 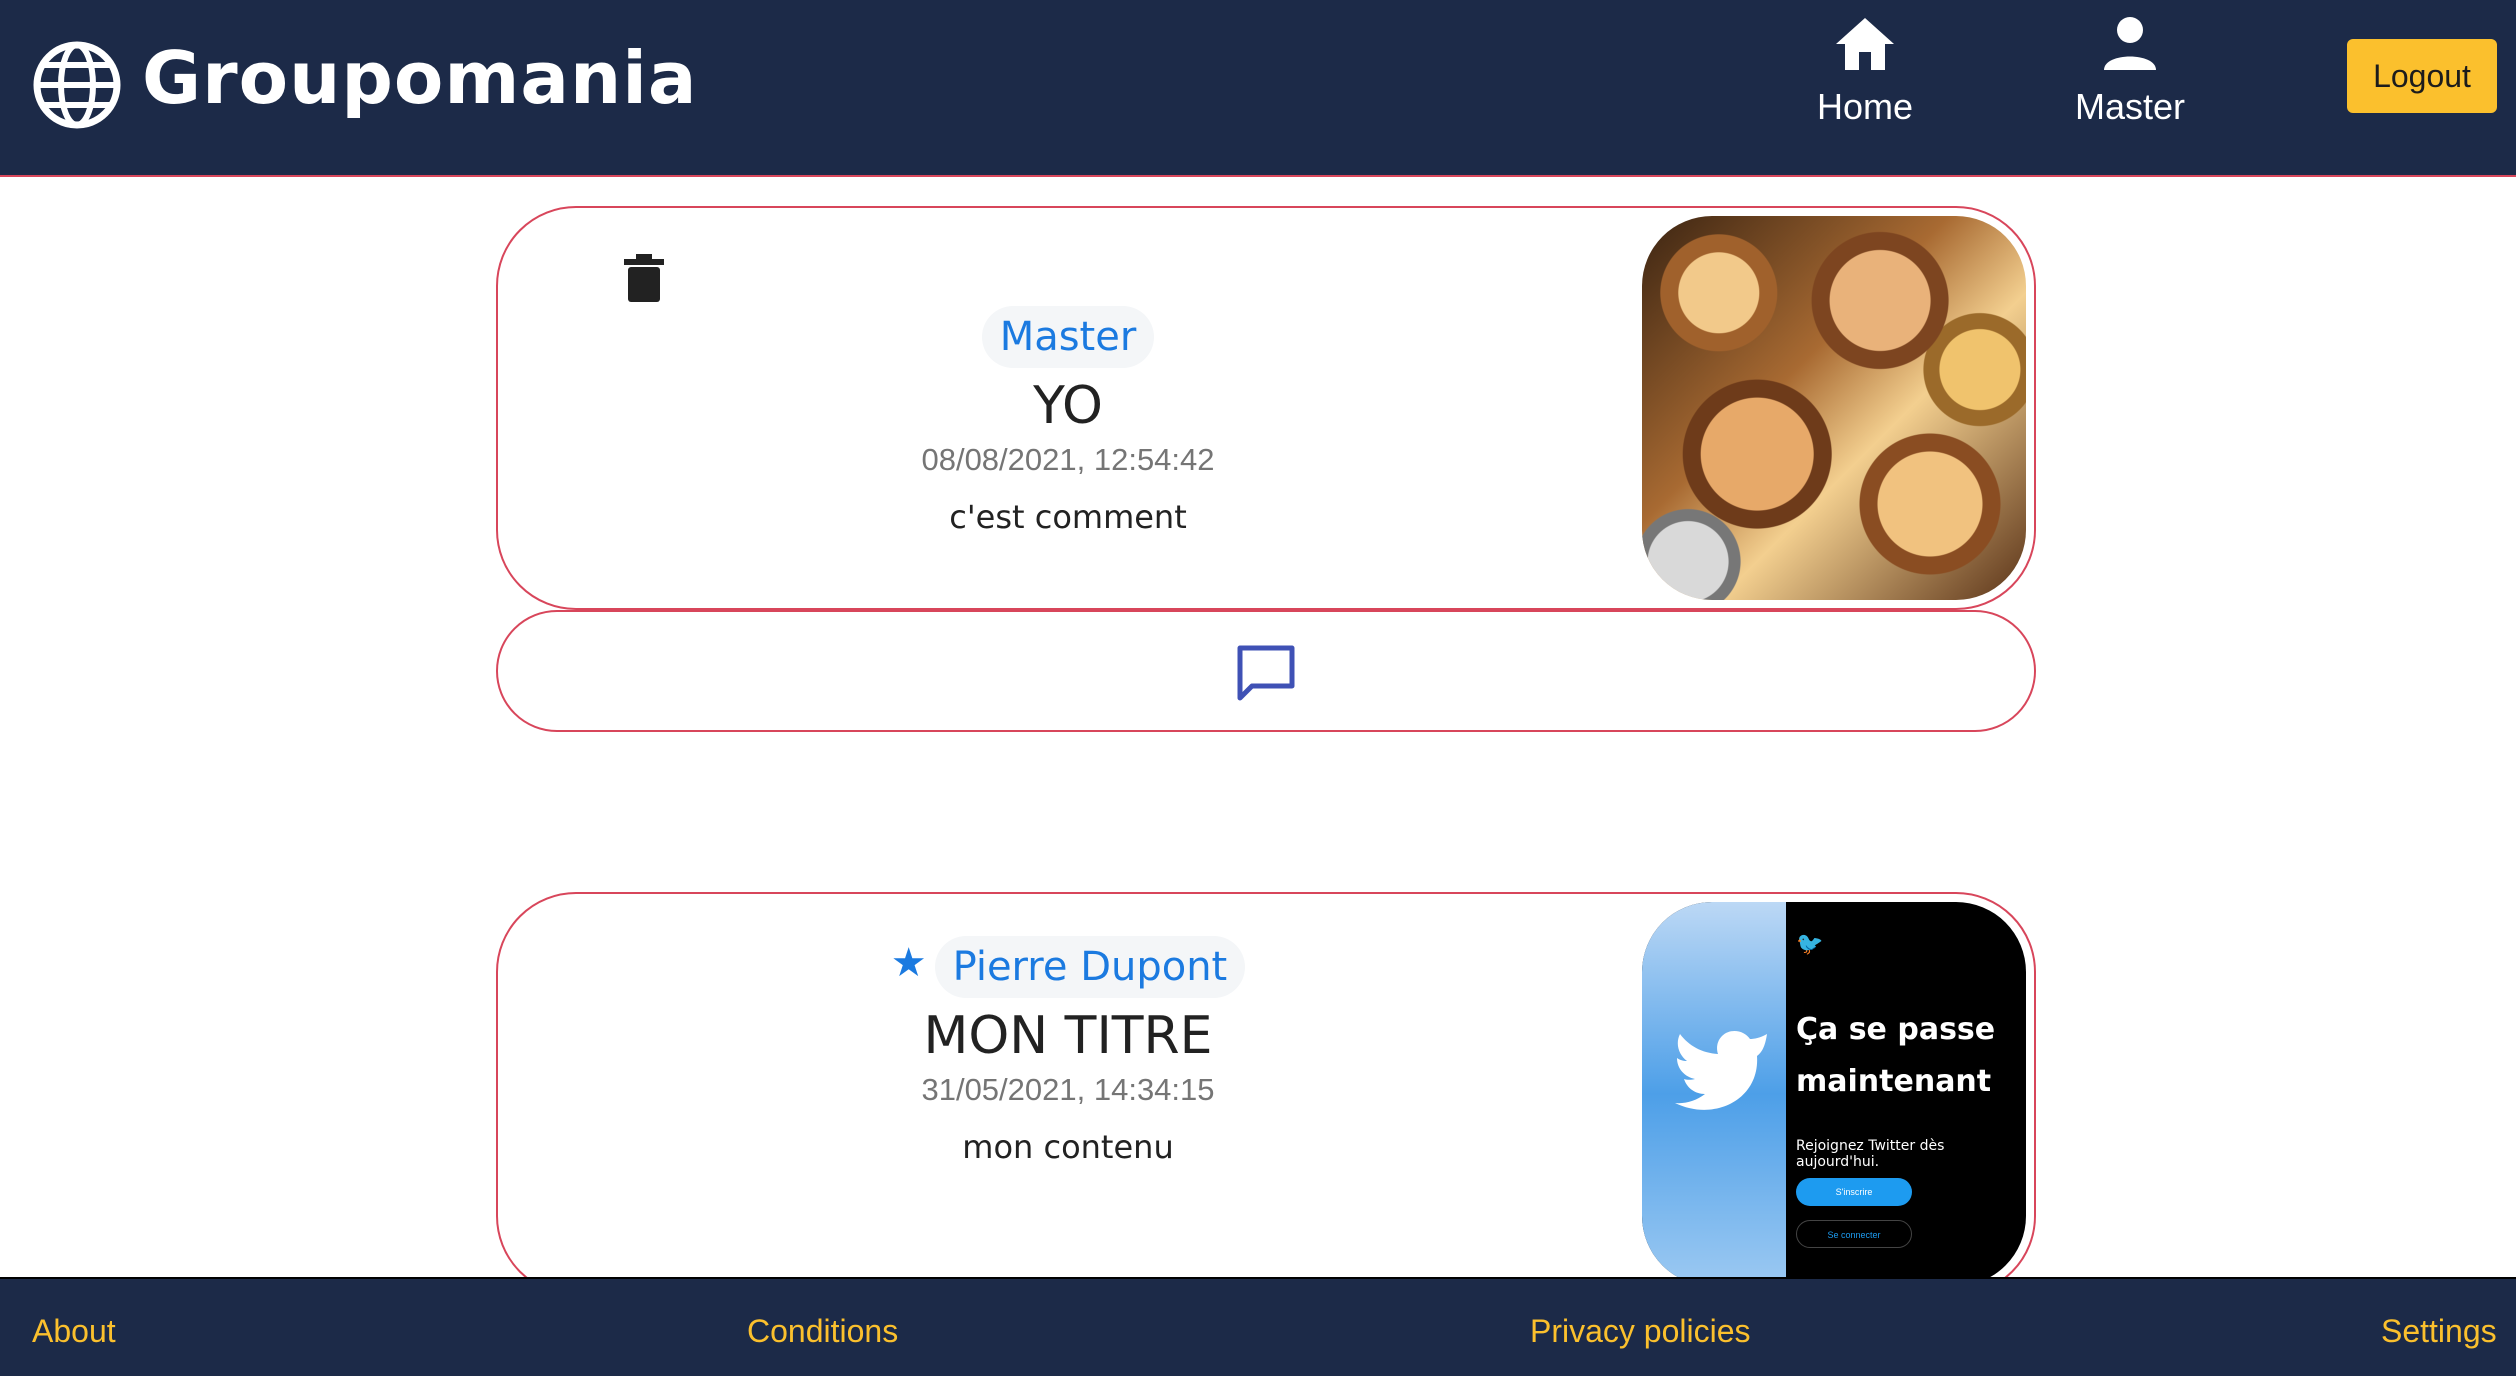 I want to click on globe-icon, so click(x=77, y=85).